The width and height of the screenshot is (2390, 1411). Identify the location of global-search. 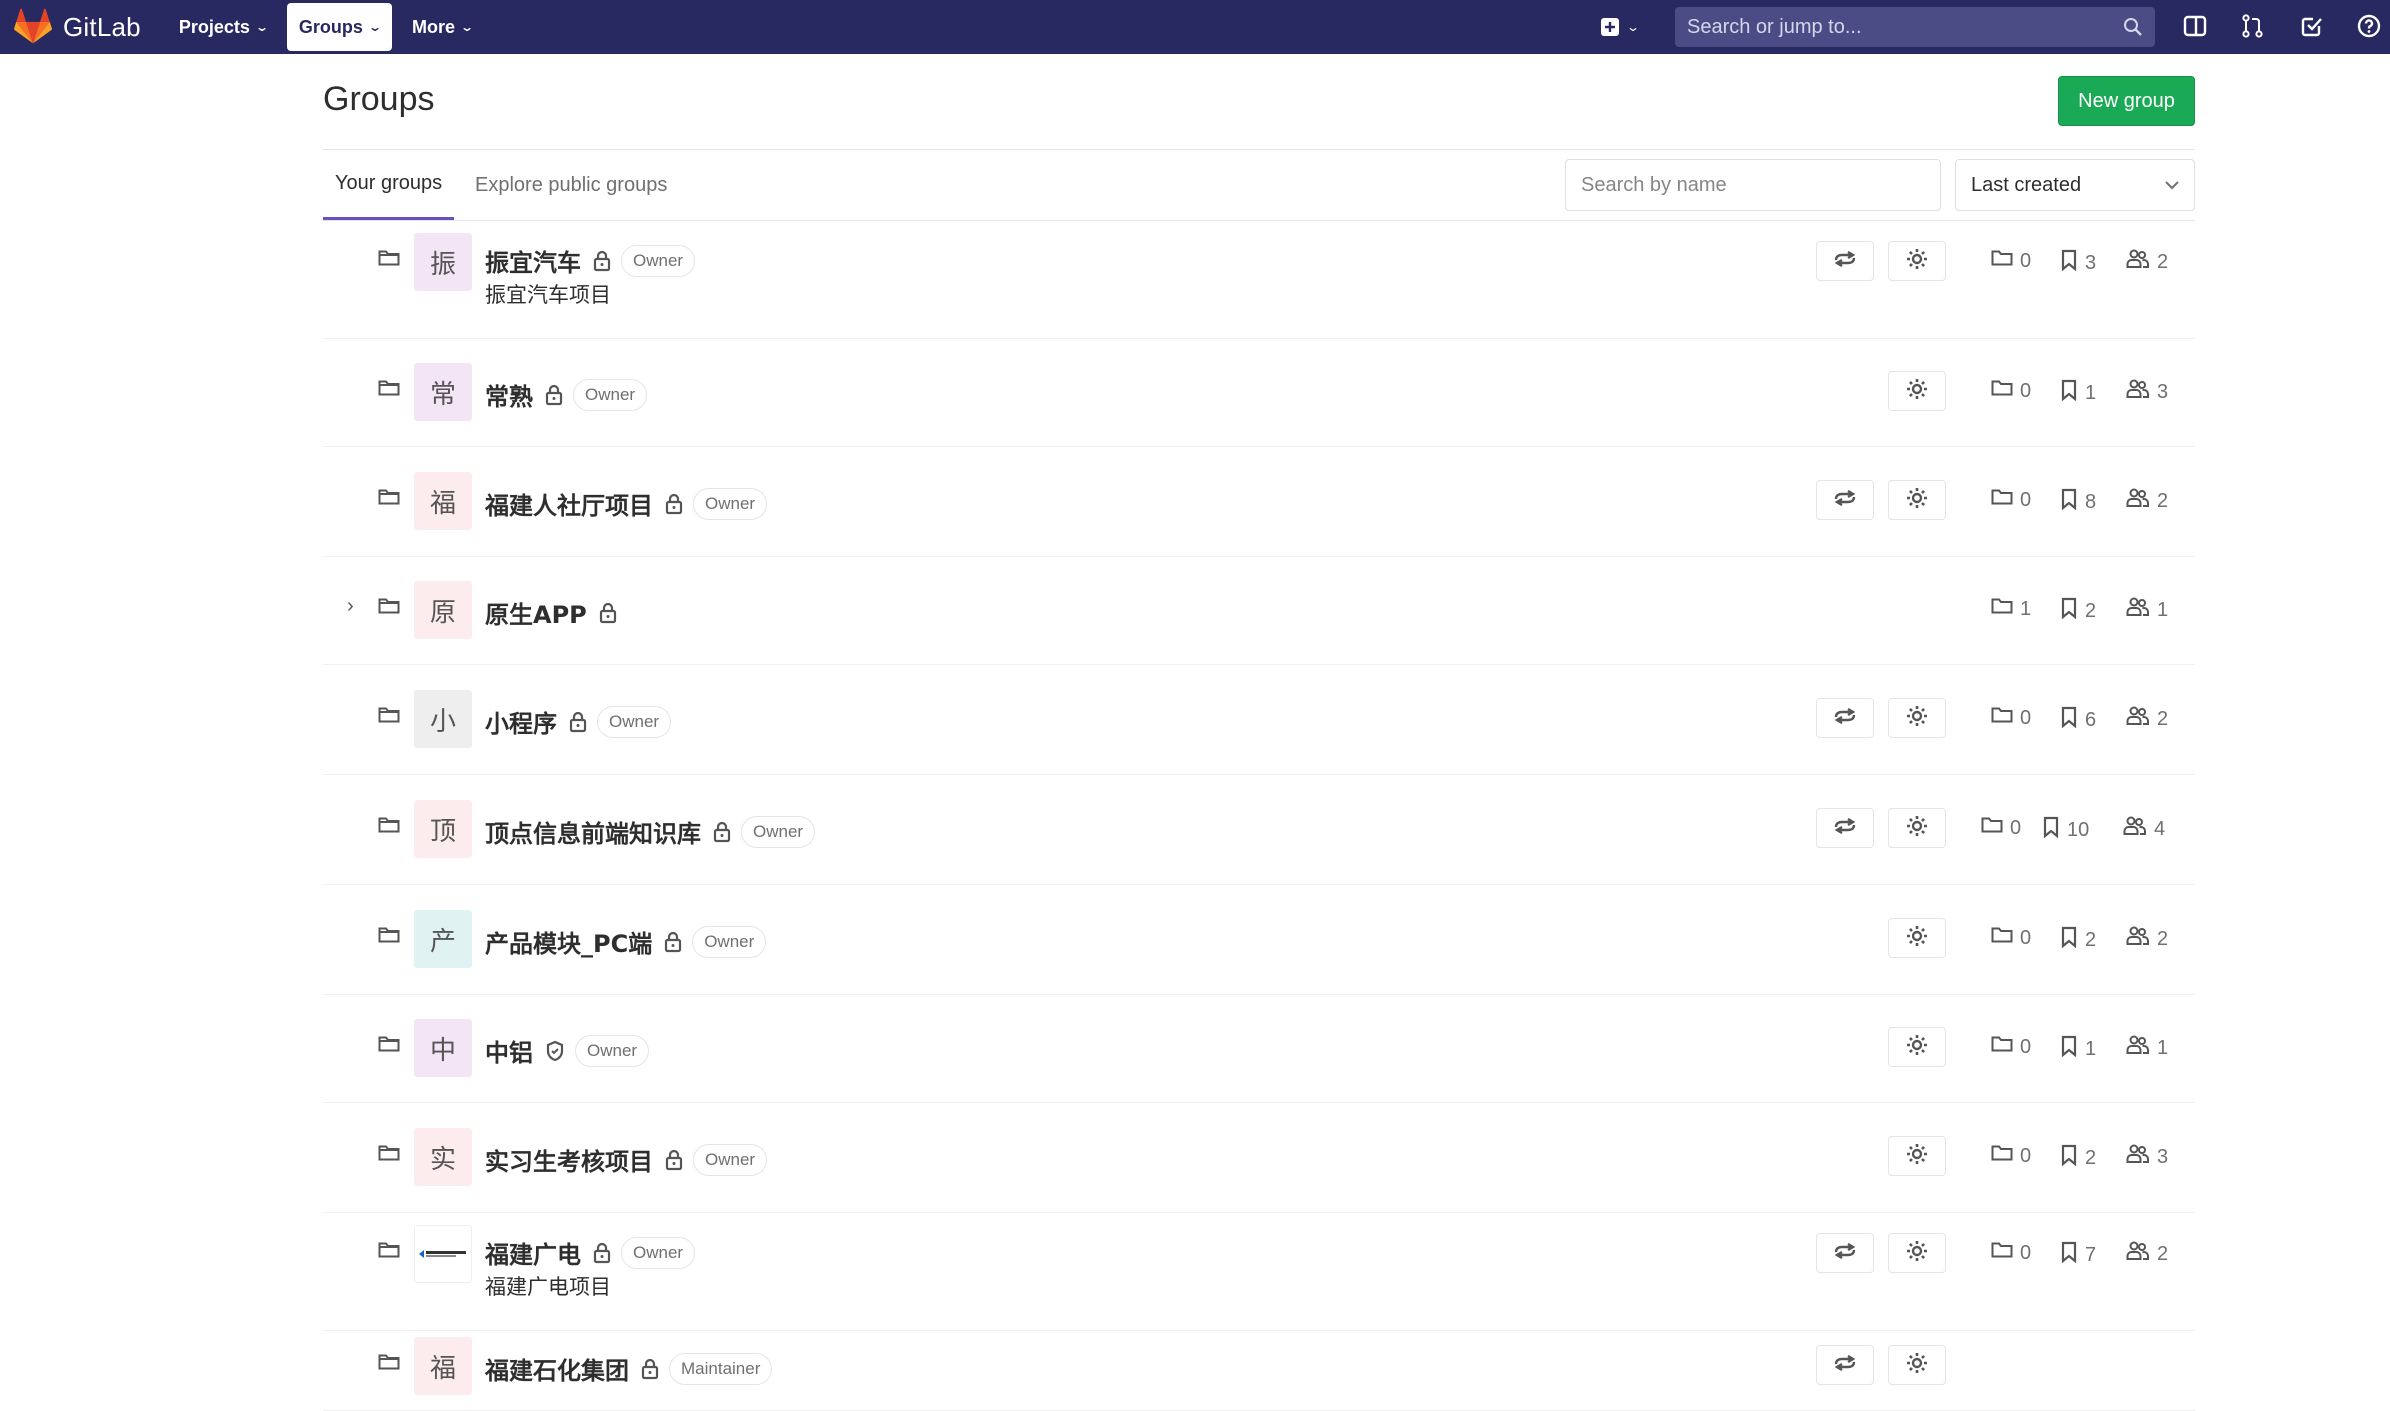
(1915, 27).